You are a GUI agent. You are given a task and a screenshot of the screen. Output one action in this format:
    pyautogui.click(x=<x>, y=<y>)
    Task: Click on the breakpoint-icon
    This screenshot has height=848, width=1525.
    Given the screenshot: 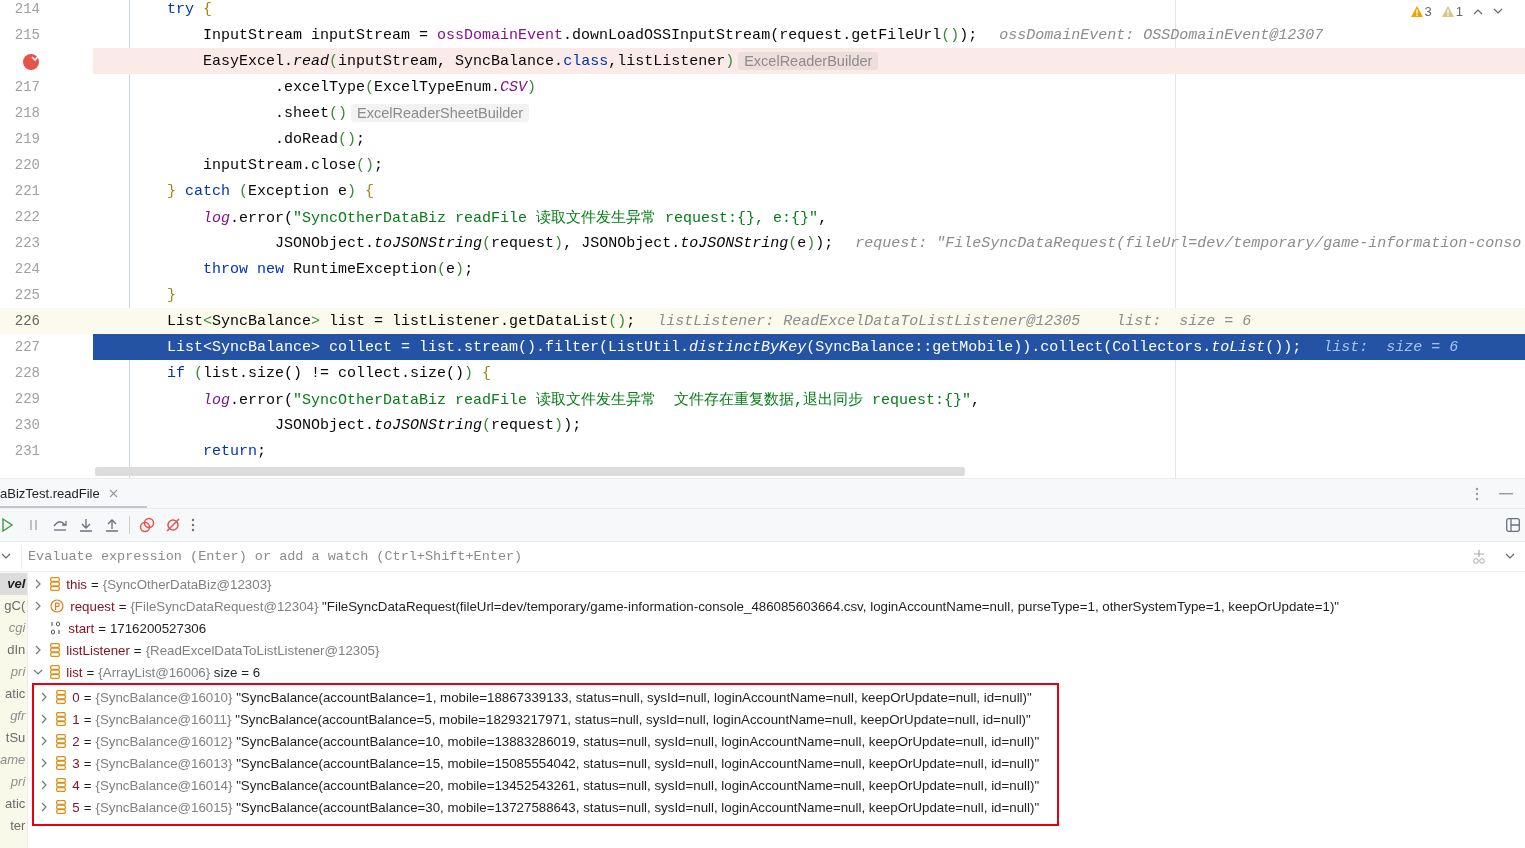 What is the action you would take?
    pyautogui.click(x=31, y=61)
    